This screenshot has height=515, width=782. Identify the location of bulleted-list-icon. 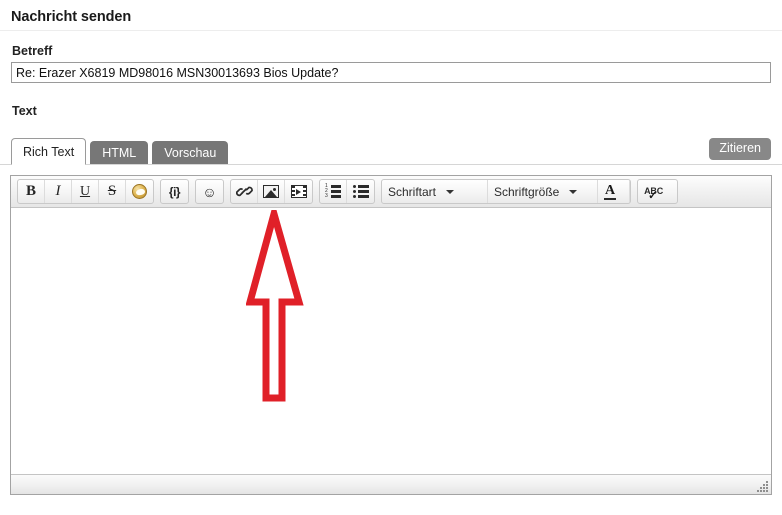
(360, 191).